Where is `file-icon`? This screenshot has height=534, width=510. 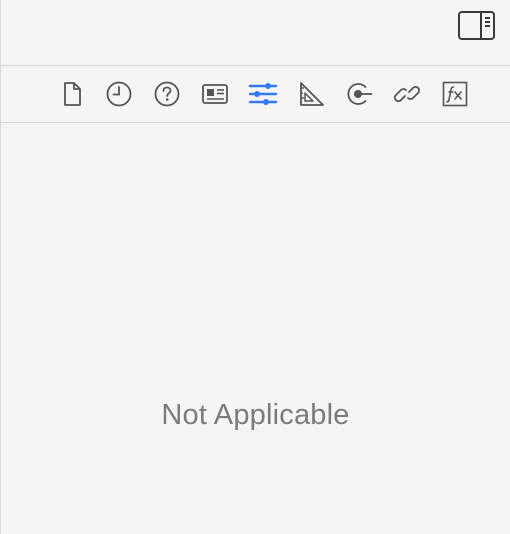
file-icon is located at coordinates (72, 94).